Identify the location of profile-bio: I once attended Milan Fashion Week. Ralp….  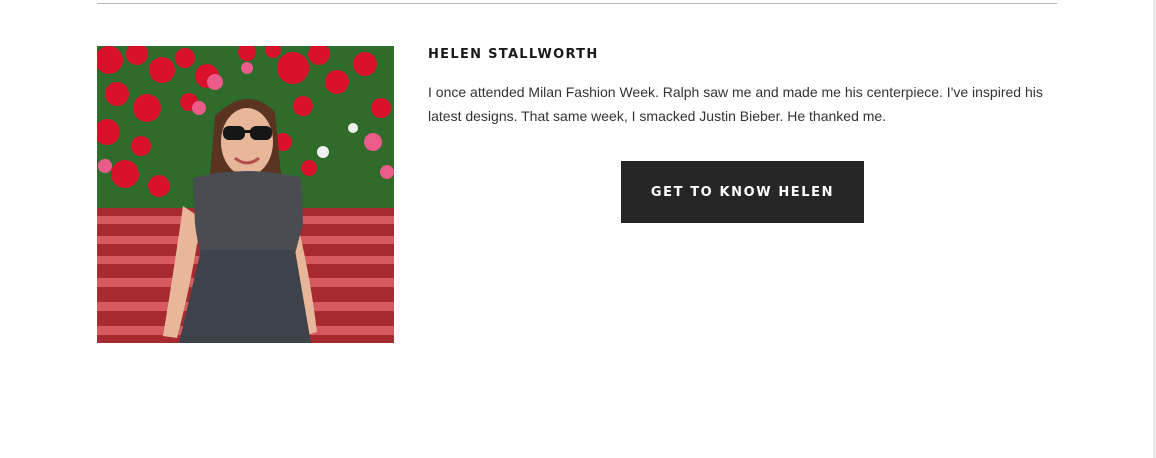
(735, 104).